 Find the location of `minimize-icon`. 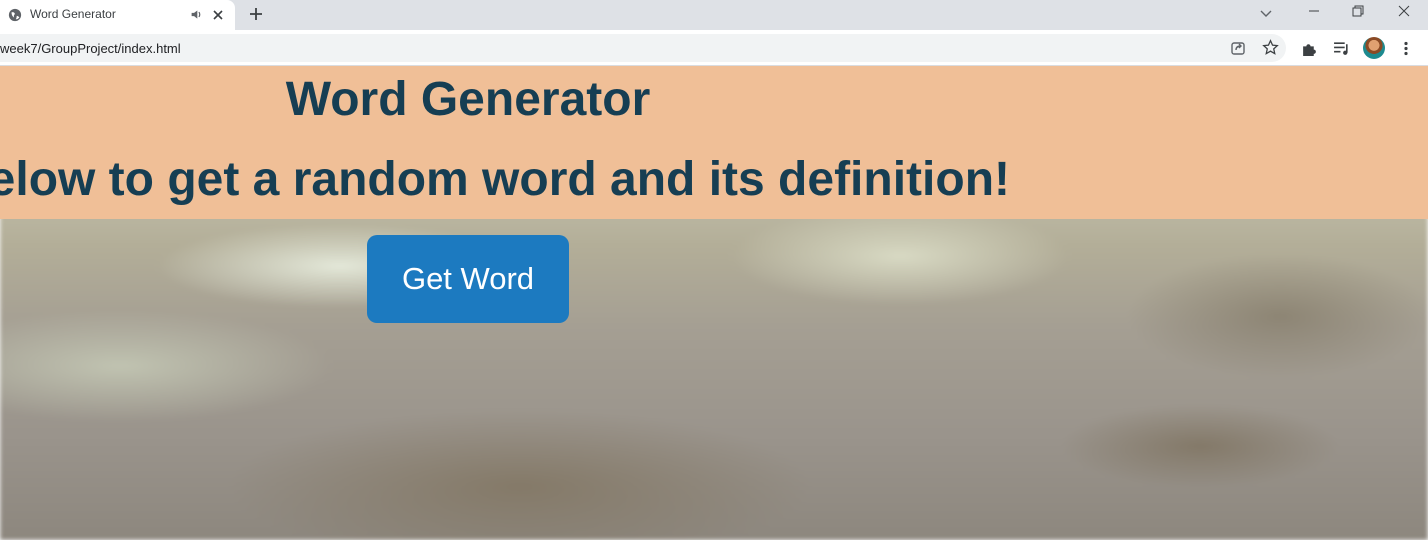

minimize-icon is located at coordinates (1314, 11).